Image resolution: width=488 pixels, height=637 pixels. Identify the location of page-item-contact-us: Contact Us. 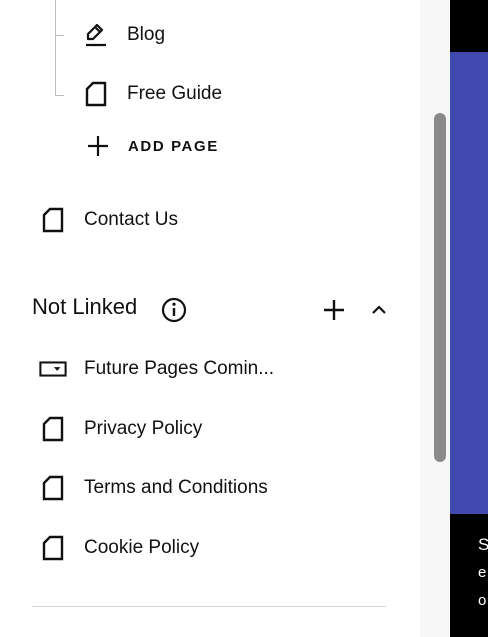
(108, 220).